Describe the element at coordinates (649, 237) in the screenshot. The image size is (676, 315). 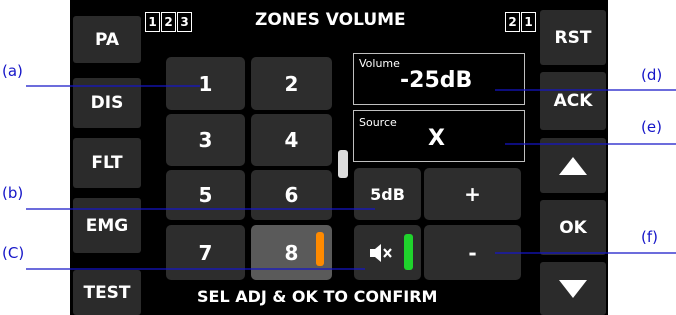
I see `callout-f: (f)` at that location.